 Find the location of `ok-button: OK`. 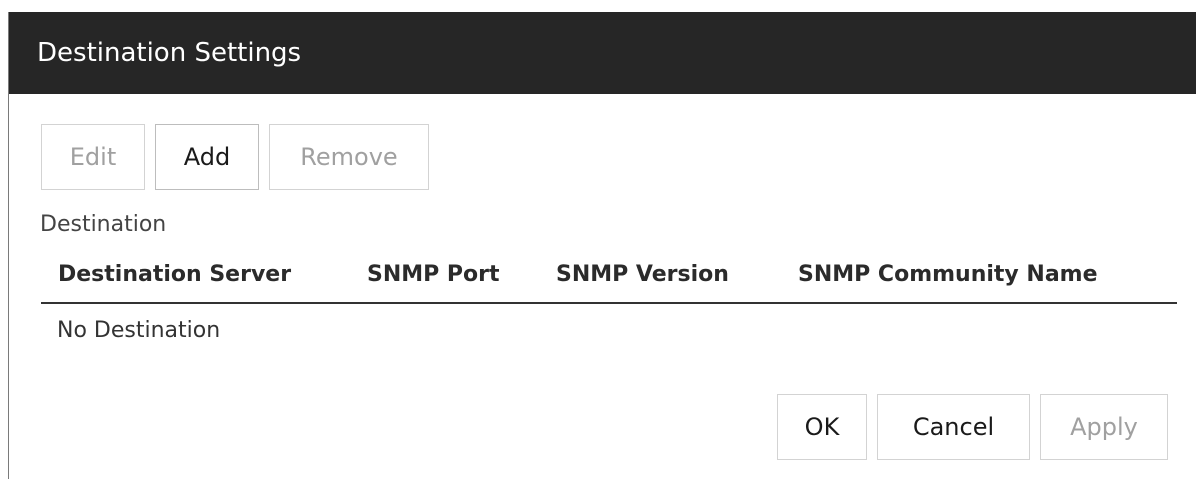

ok-button: OK is located at coordinates (822, 427).